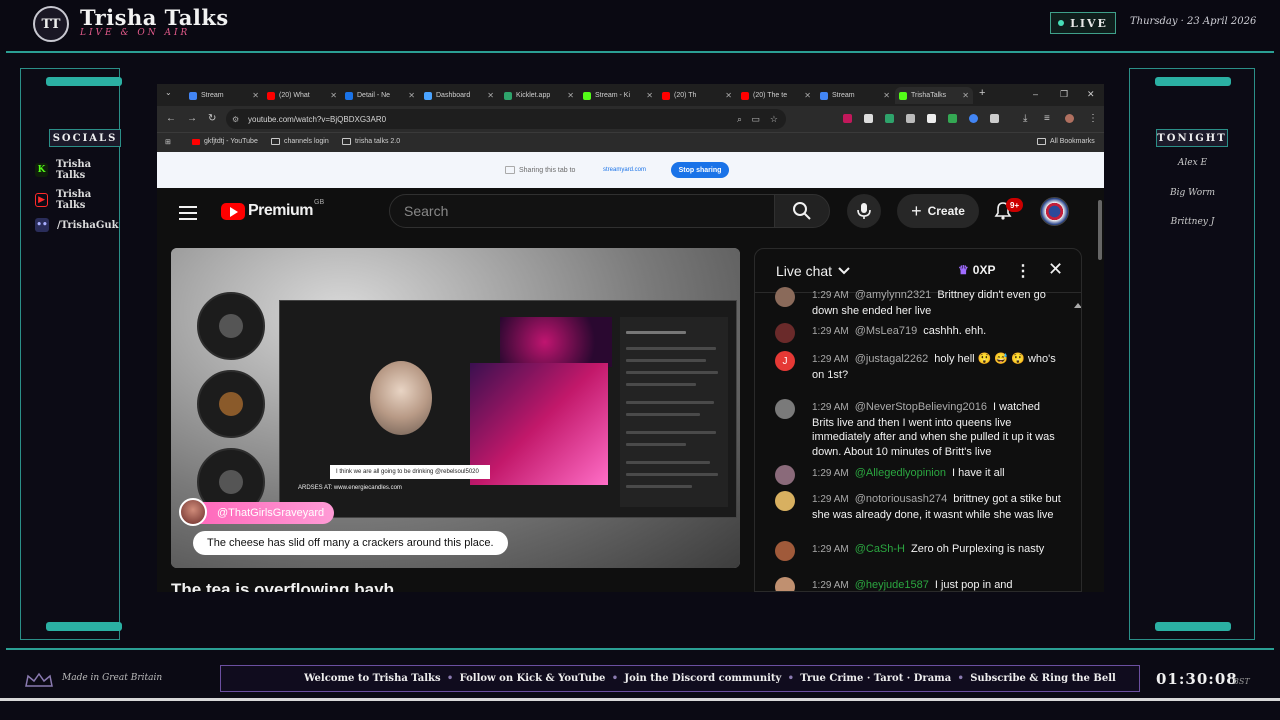 This screenshot has height=720, width=1280. I want to click on menu-icon, so click(188, 213).